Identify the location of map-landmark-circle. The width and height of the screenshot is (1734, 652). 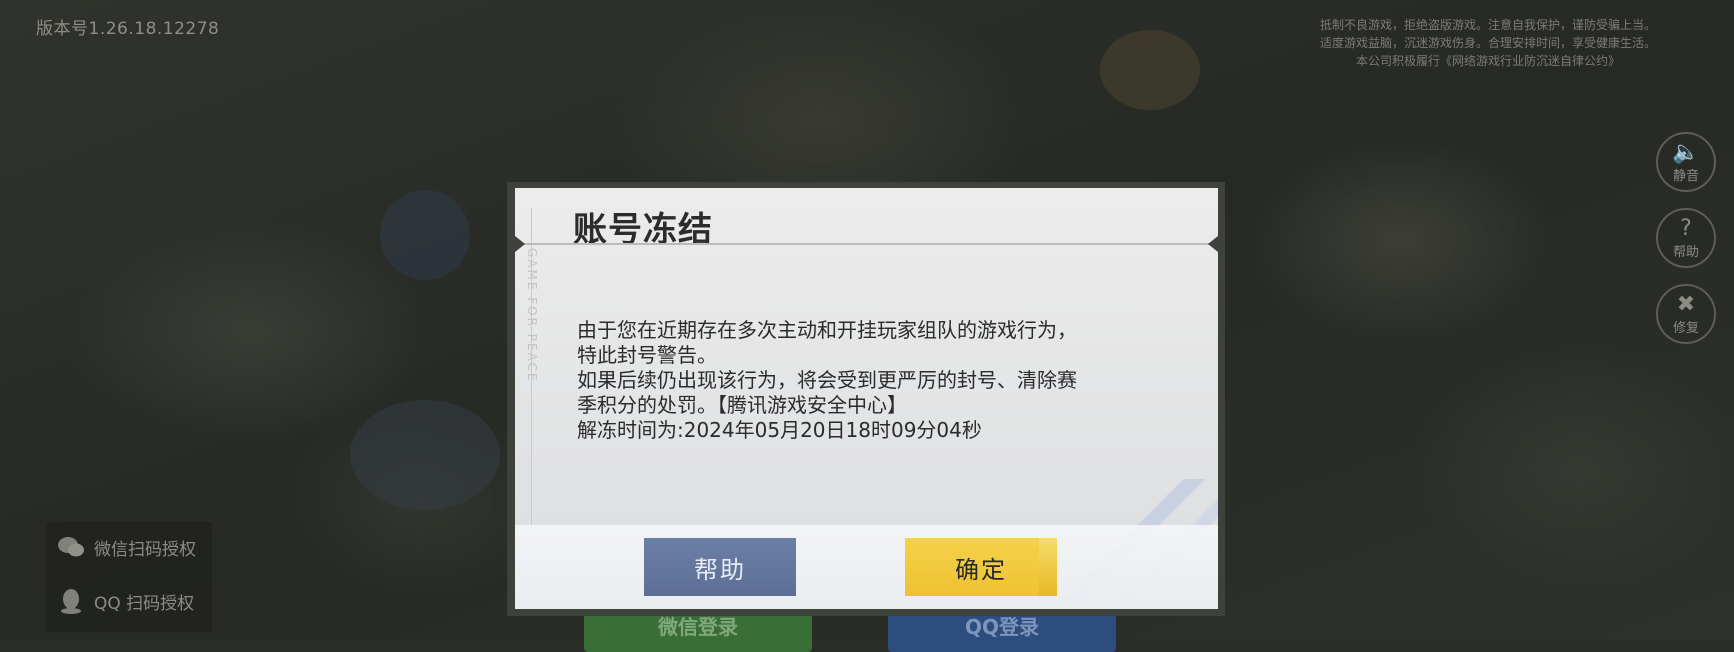
(425, 455).